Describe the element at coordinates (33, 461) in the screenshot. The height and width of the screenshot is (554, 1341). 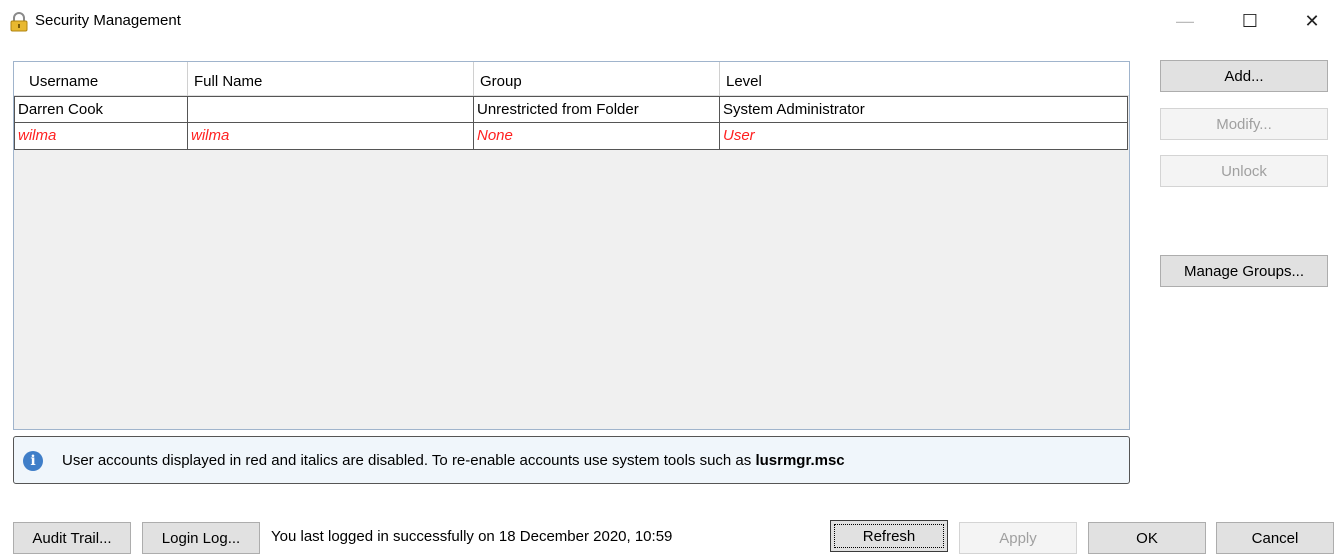
I see `info-icon: i` at that location.